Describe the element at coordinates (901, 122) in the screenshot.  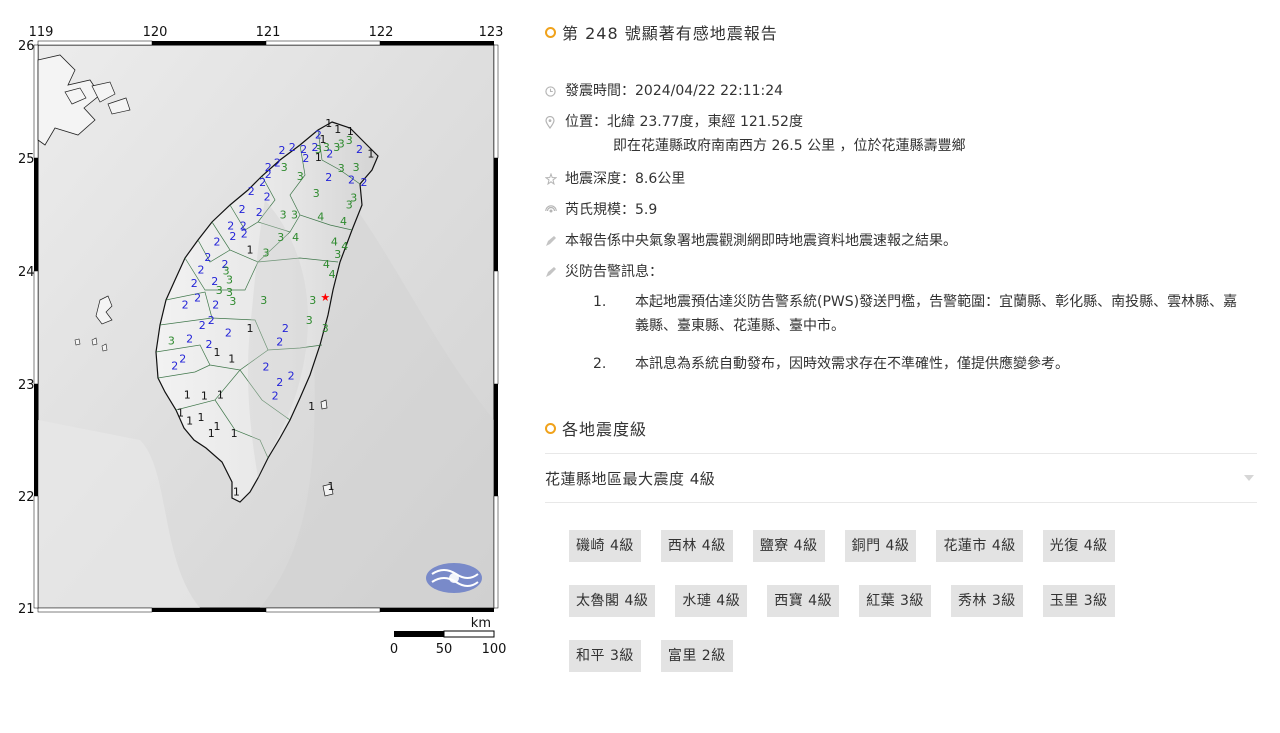
I see `location-row: 位置：北緯 23.77度，東經 121.52度` at that location.